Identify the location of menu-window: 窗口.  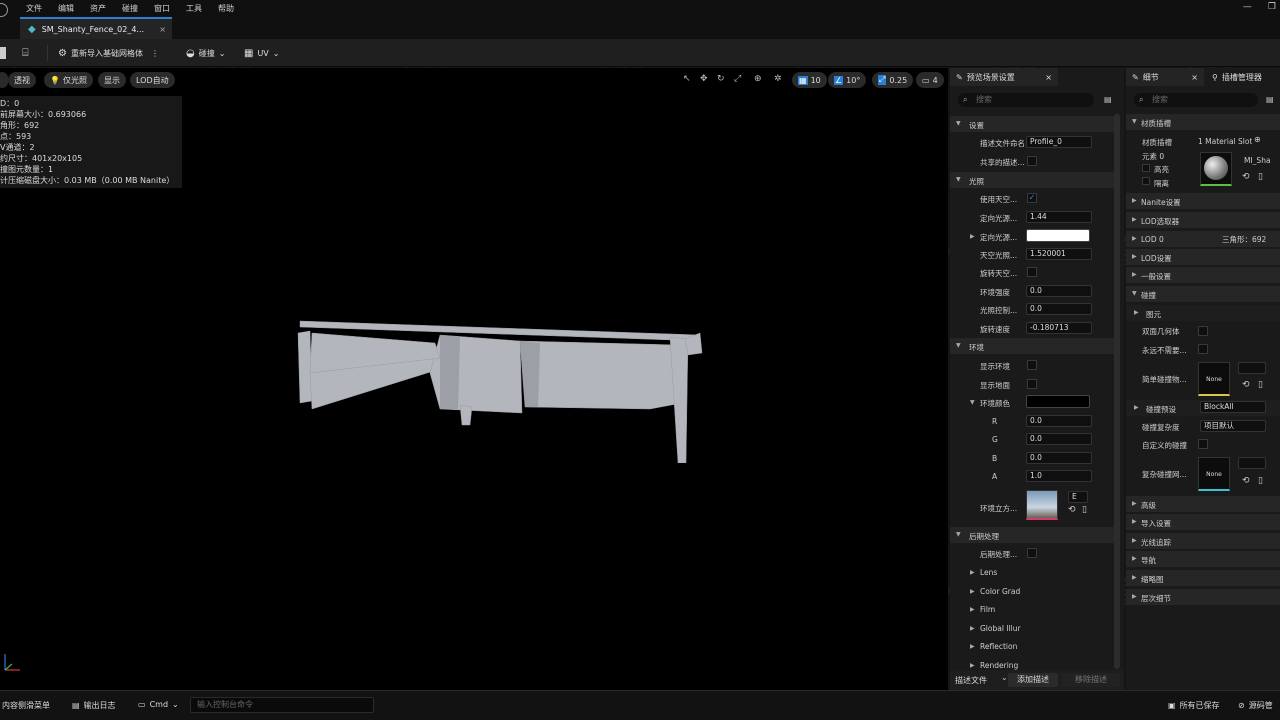
(162, 8).